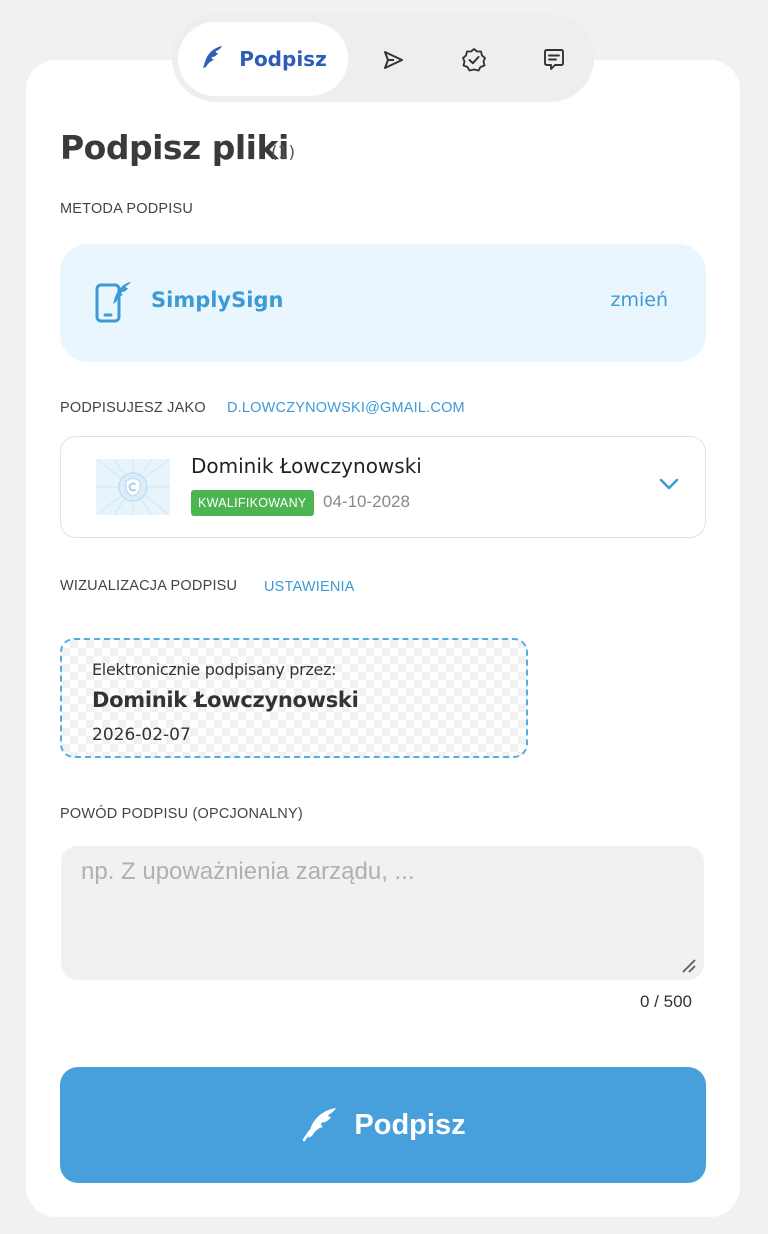 The image size is (768, 1234). Describe the element at coordinates (669, 484) in the screenshot. I see `chevron-down-icon` at that location.